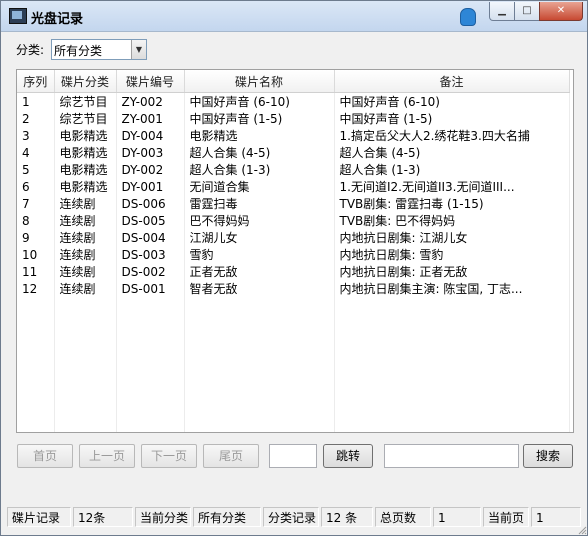 This screenshot has height=536, width=588. What do you see at coordinates (45, 456) in the screenshot?
I see `first-page-button: 首页` at bounding box center [45, 456].